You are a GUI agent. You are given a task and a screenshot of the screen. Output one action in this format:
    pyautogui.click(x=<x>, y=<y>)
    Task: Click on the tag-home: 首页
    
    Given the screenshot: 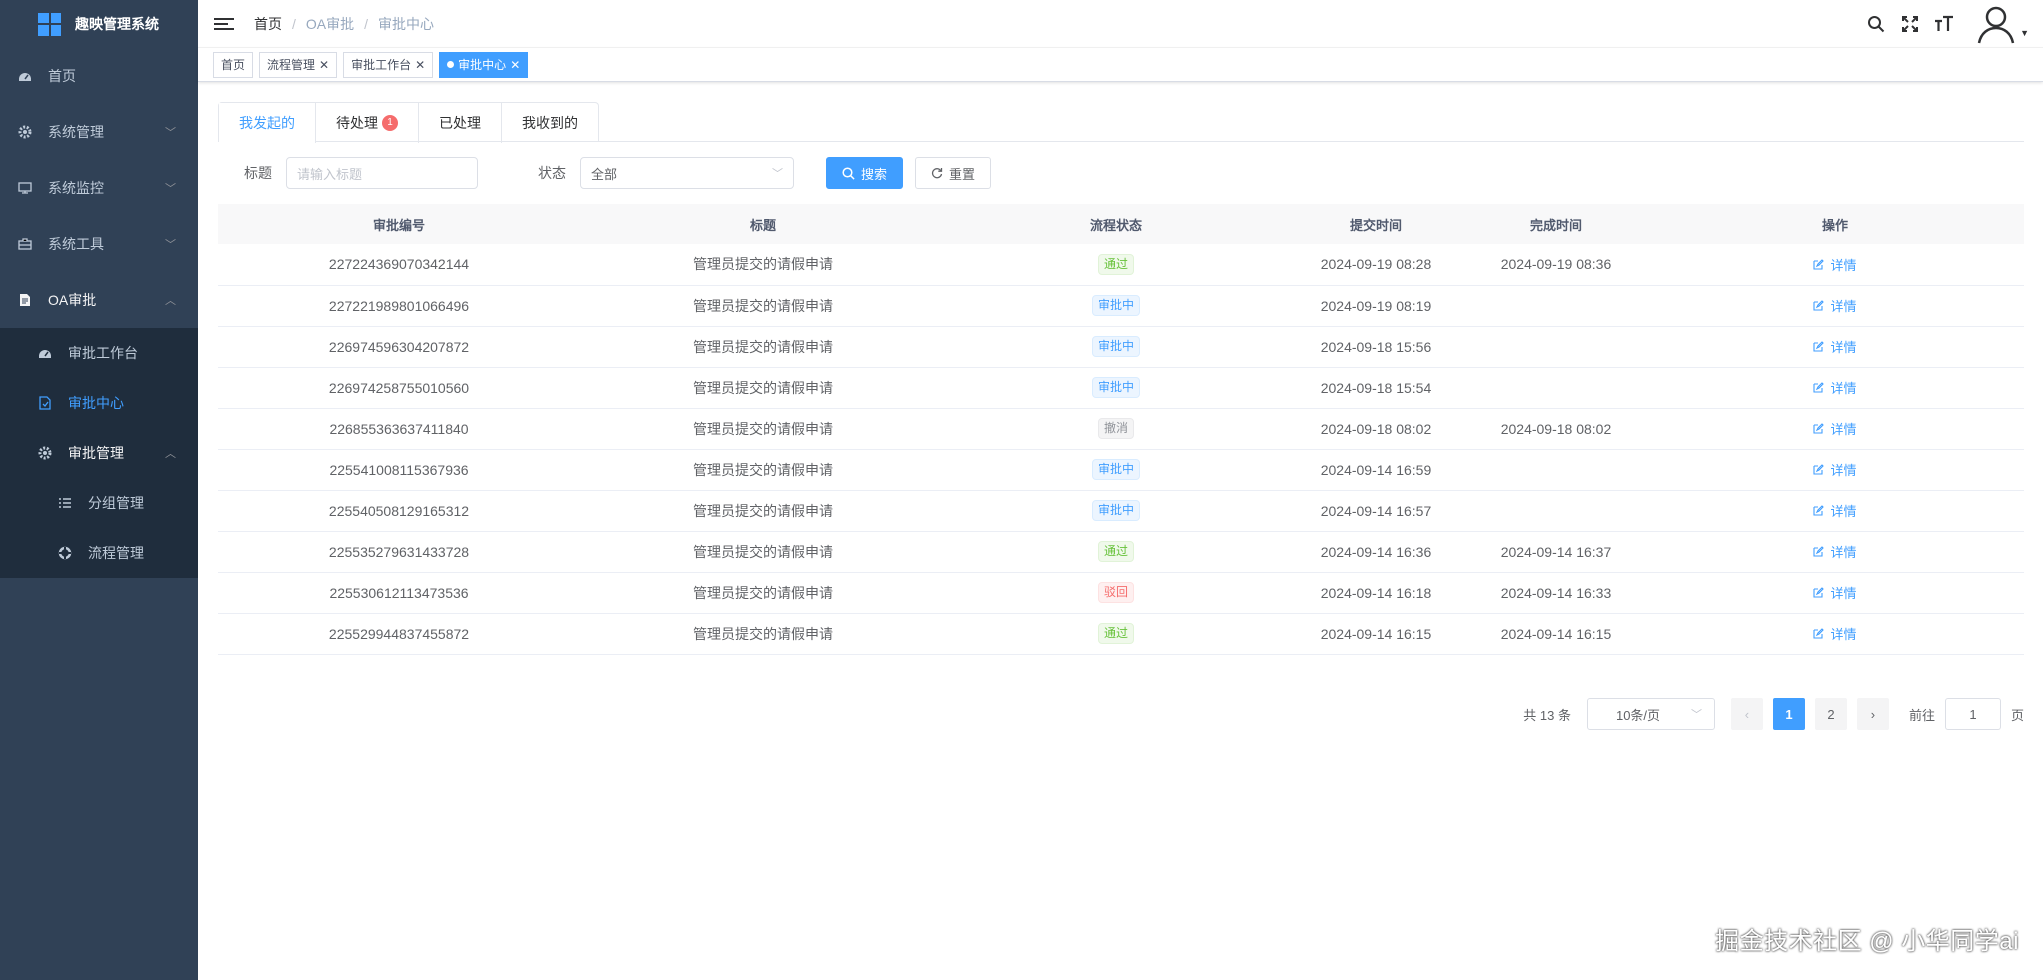 What is the action you would take?
    pyautogui.click(x=233, y=64)
    